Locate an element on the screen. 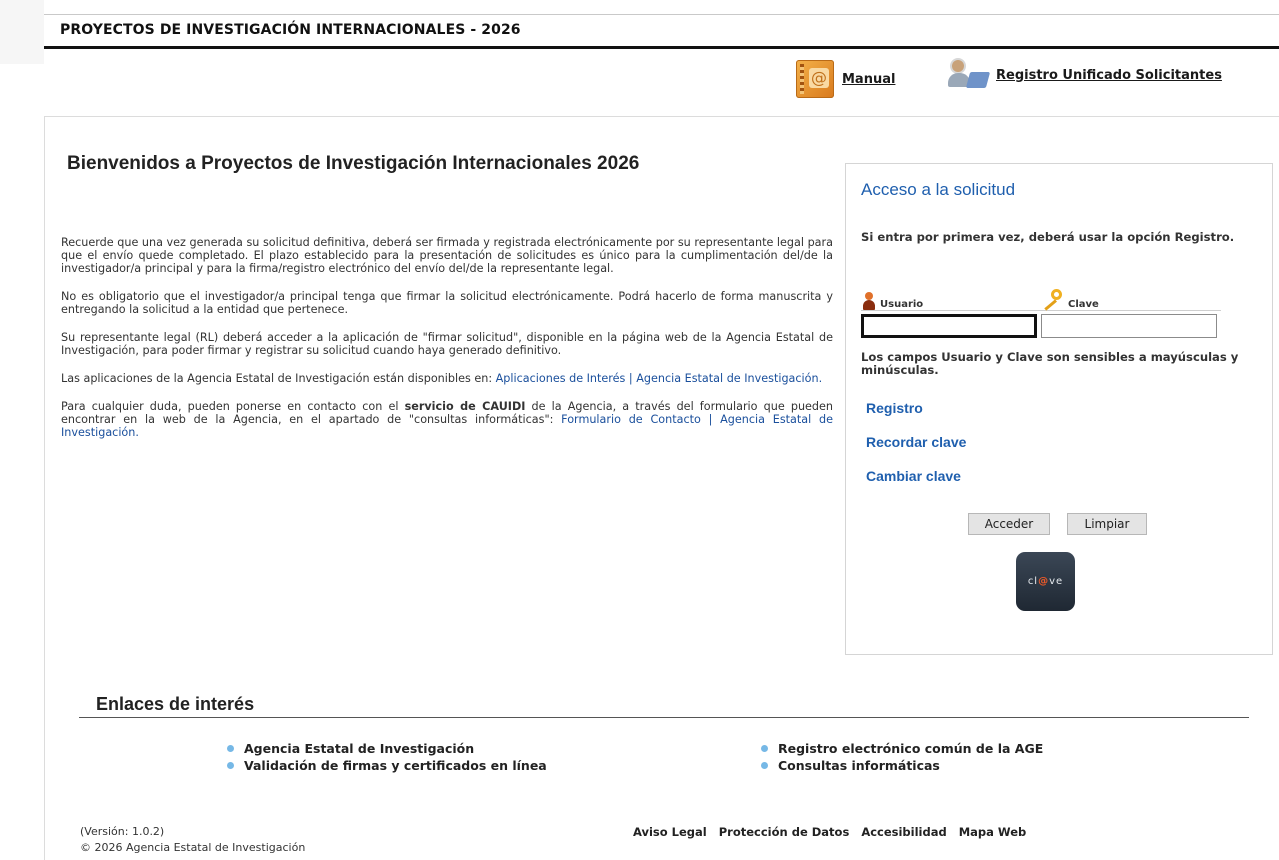  copyright-text: © 2026 Agencia Estatal de Investigación is located at coordinates (193, 847).